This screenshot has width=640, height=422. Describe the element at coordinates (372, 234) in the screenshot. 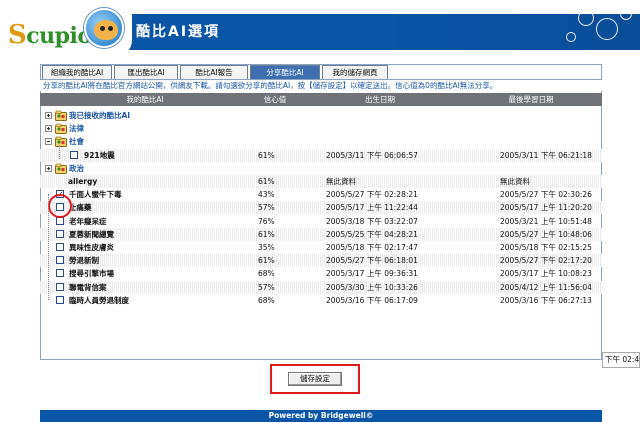

I see `birth-date: 2005/5/25 下午 04:28:21` at that location.